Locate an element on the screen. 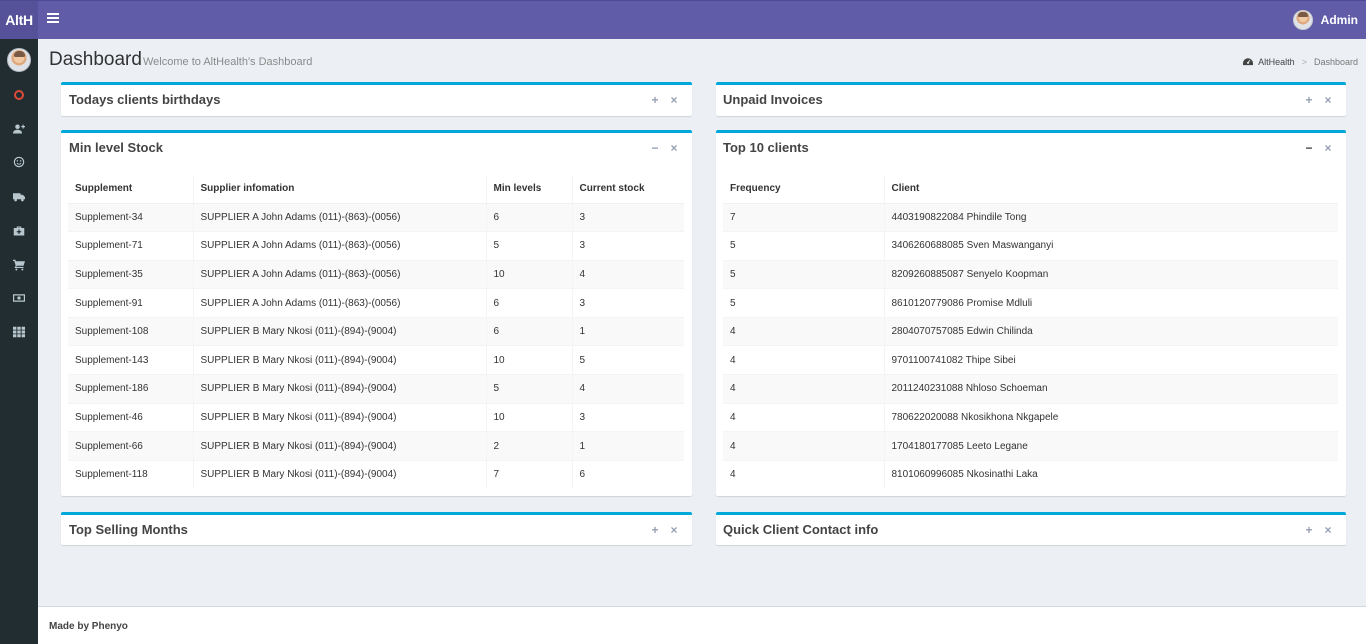 The height and width of the screenshot is (644, 1366). box-title: Min level Stock is located at coordinates (116, 147).